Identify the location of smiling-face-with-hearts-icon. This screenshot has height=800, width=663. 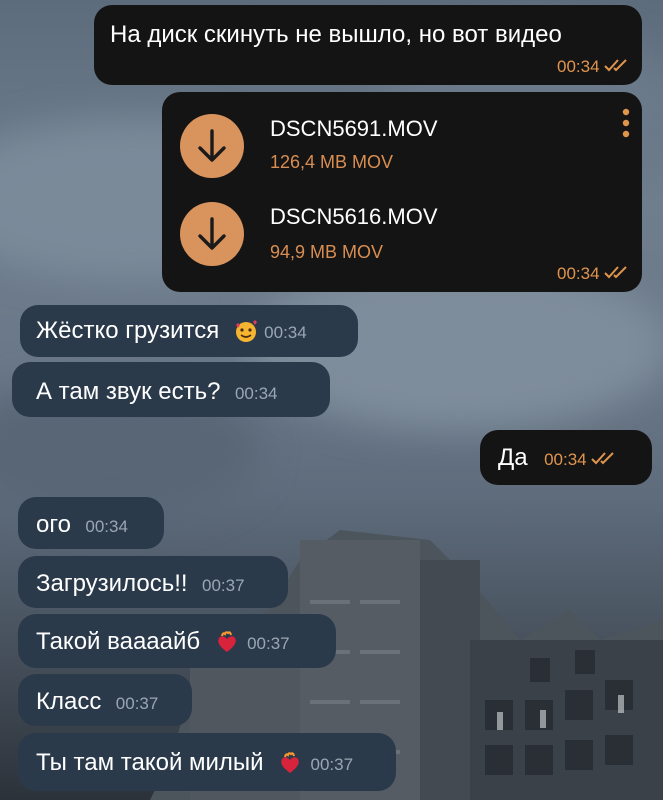
(246, 333).